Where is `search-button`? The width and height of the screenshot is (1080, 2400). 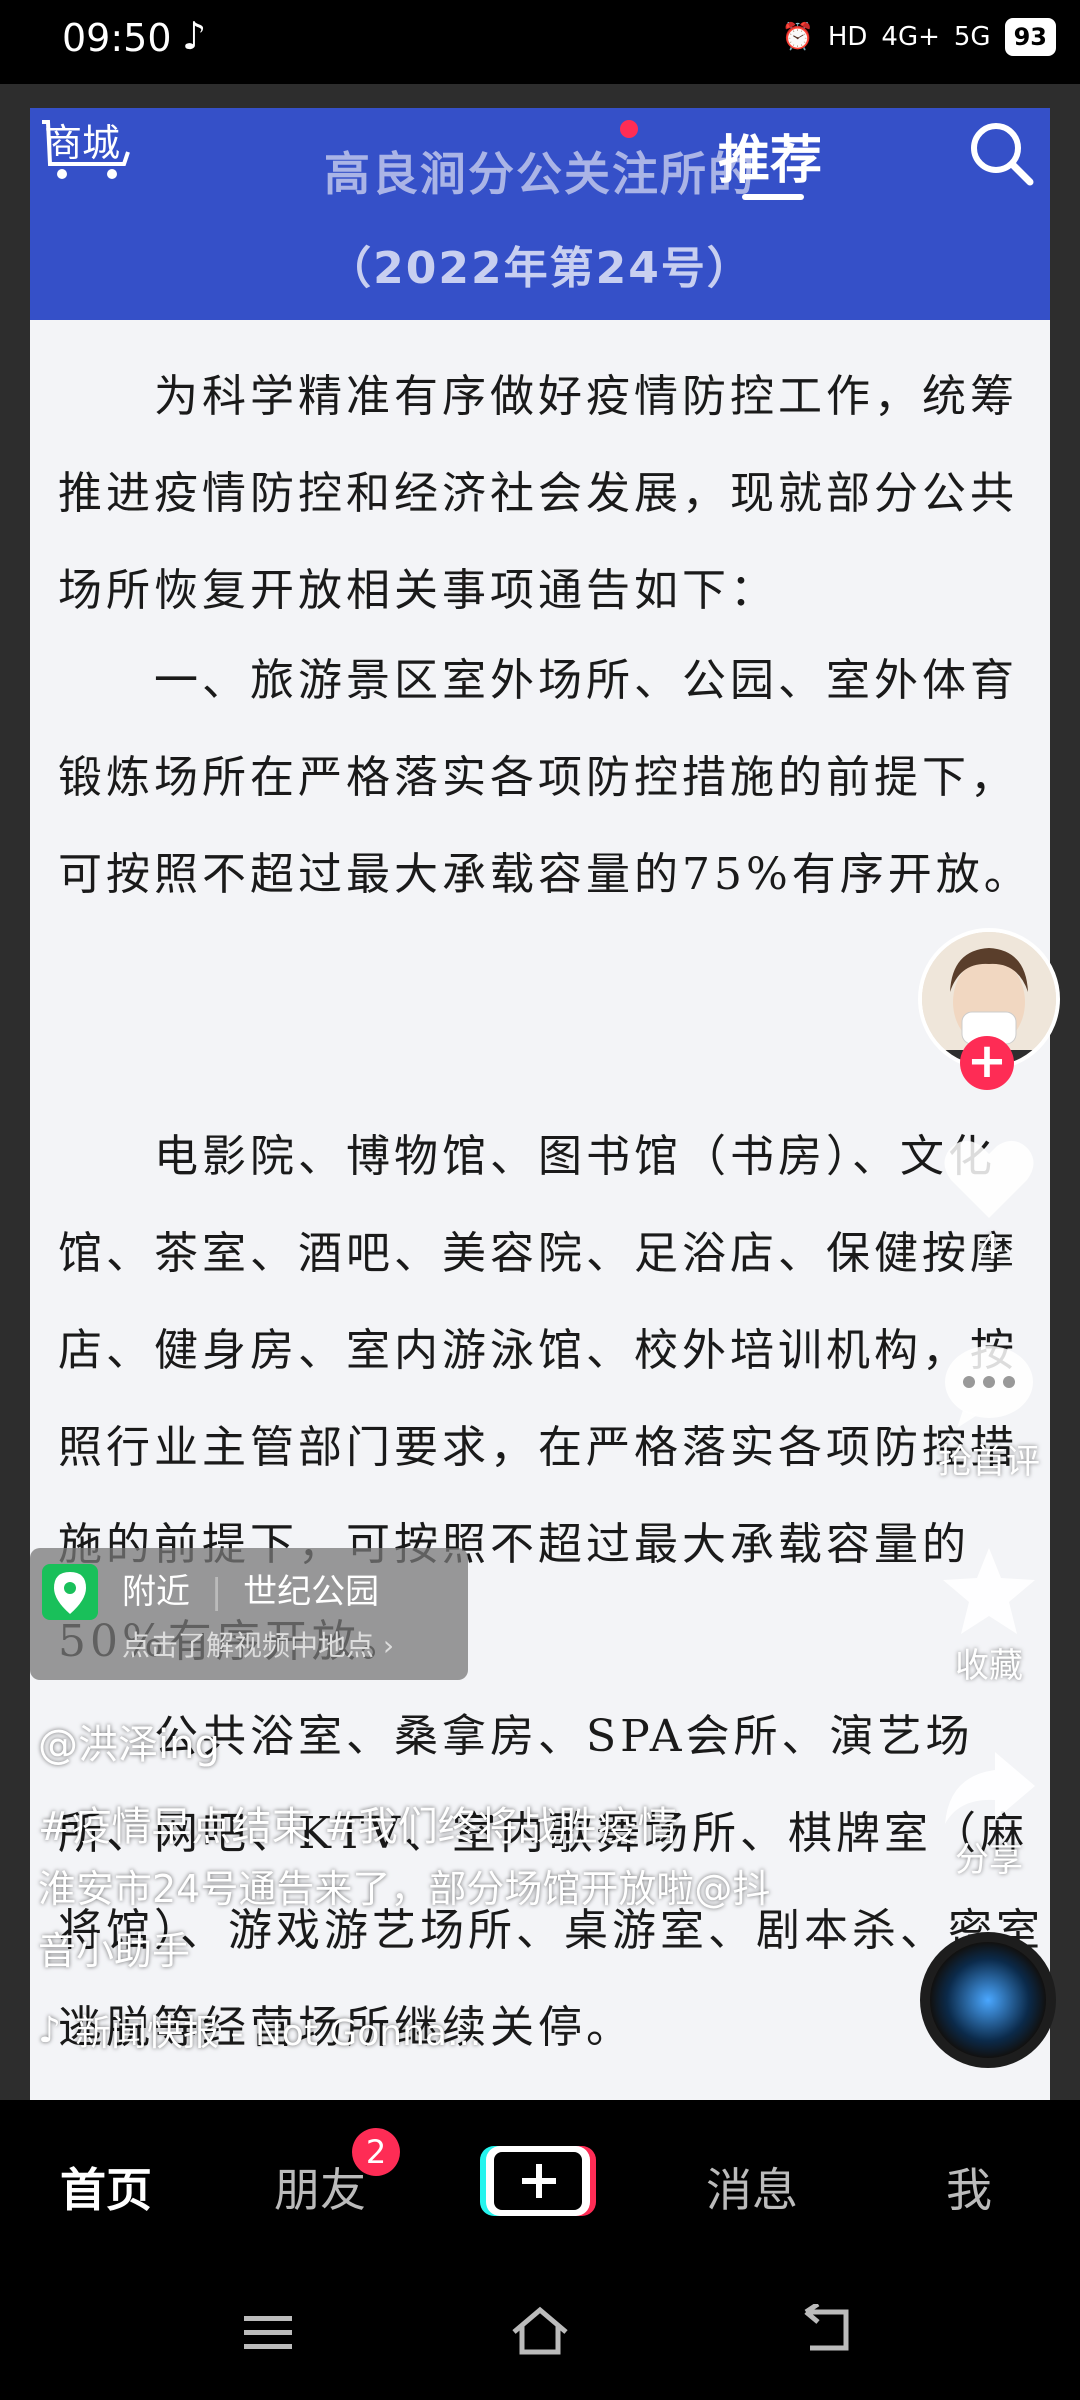
search-button is located at coordinates (1001, 153).